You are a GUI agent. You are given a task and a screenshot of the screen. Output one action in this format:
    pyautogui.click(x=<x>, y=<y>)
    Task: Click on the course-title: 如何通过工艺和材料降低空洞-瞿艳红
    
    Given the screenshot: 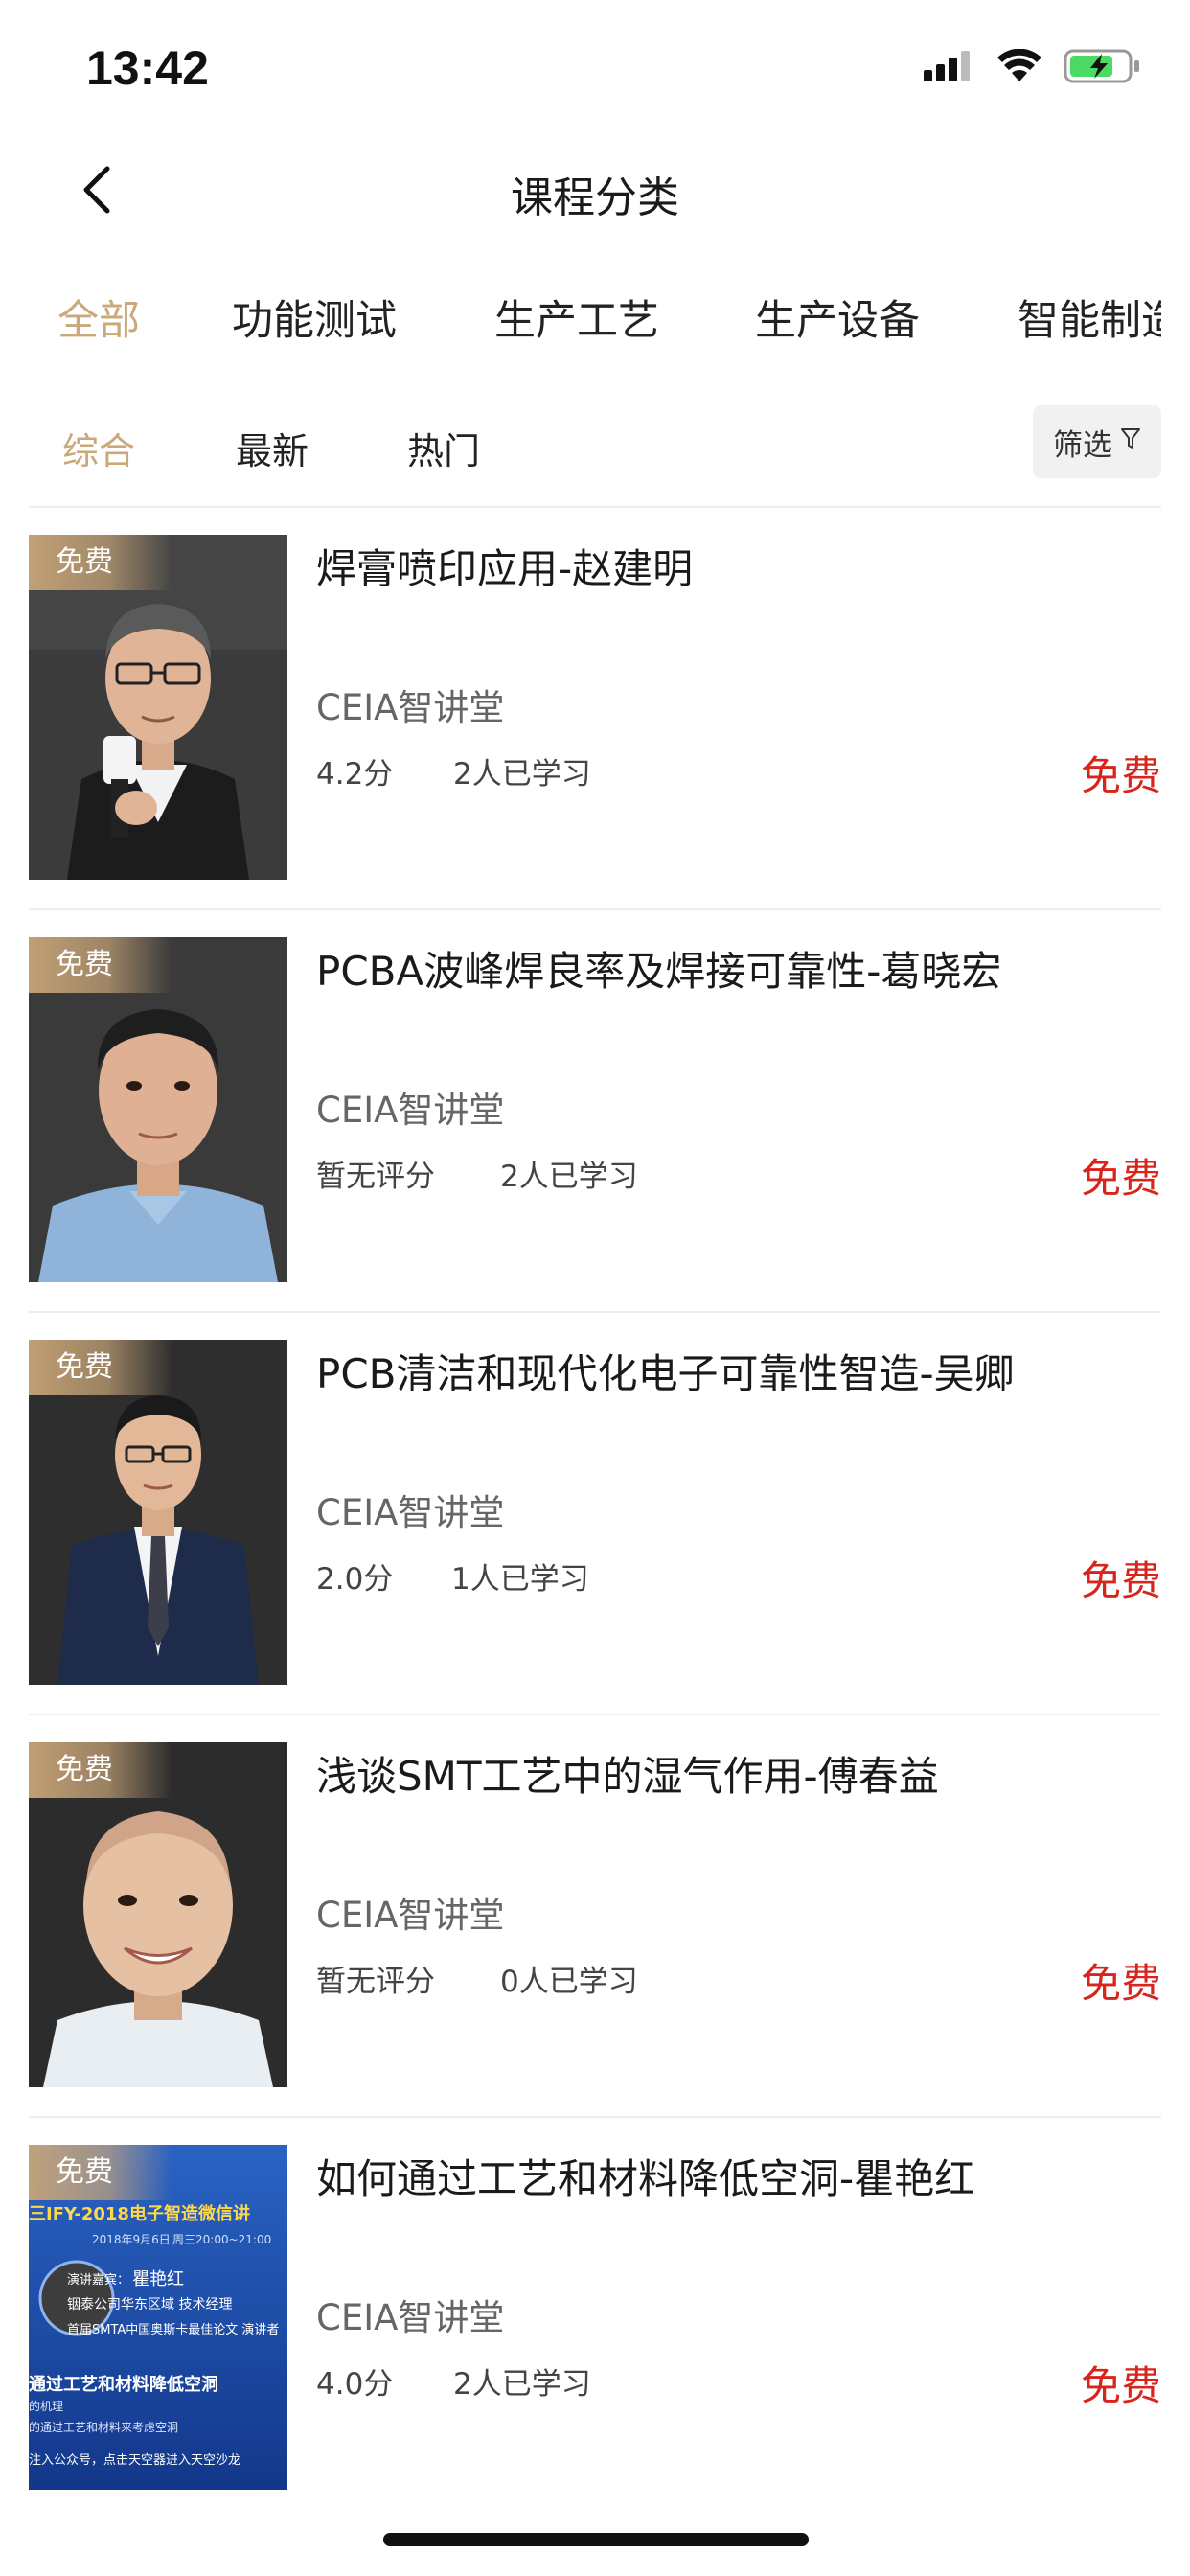 What is the action you would take?
    pyautogui.click(x=646, y=2179)
    